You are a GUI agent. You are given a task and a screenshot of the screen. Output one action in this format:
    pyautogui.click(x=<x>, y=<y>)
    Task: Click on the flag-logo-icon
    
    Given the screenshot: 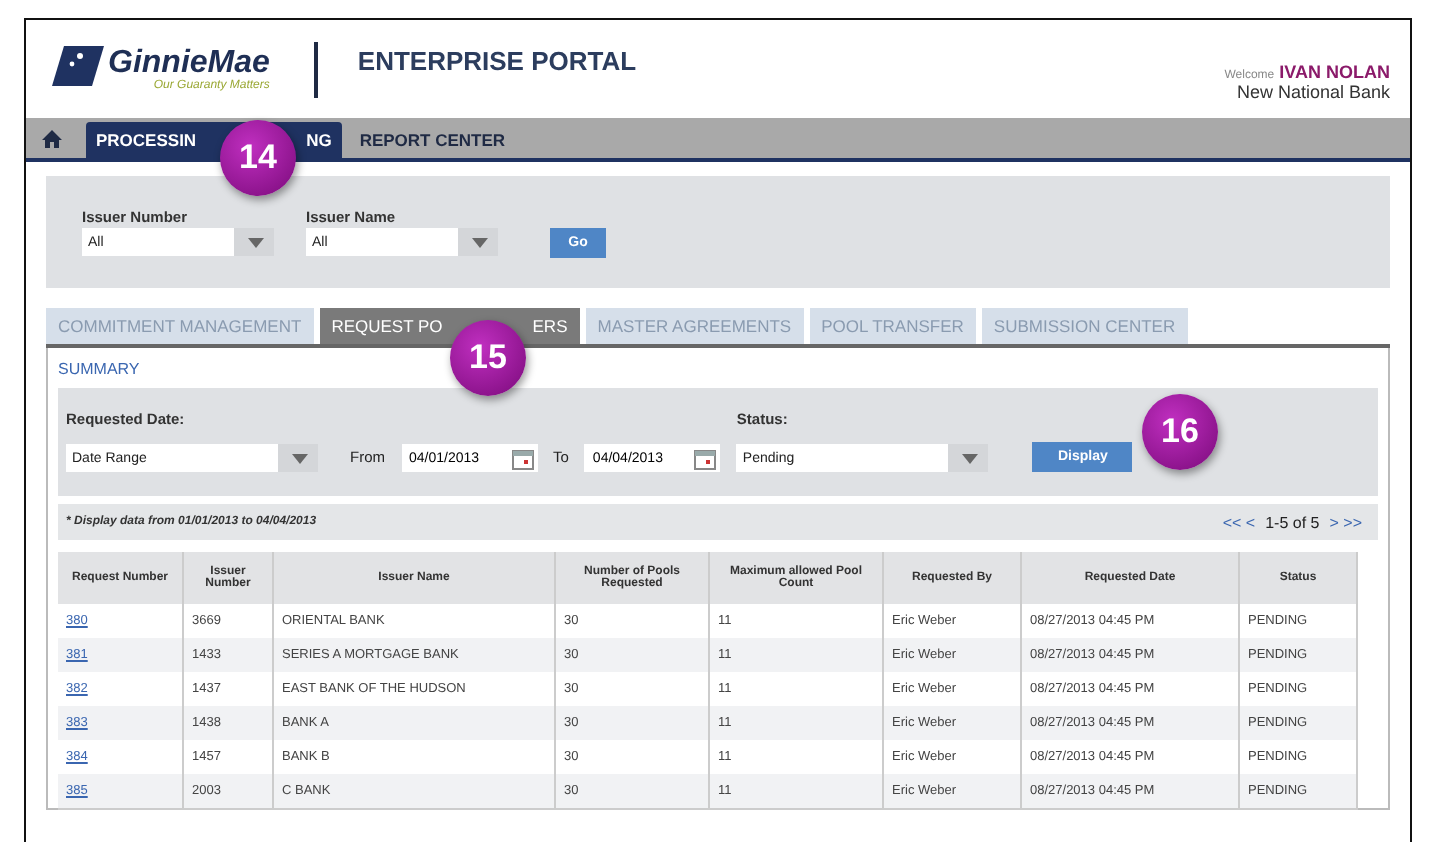 What is the action you would take?
    pyautogui.click(x=78, y=66)
    